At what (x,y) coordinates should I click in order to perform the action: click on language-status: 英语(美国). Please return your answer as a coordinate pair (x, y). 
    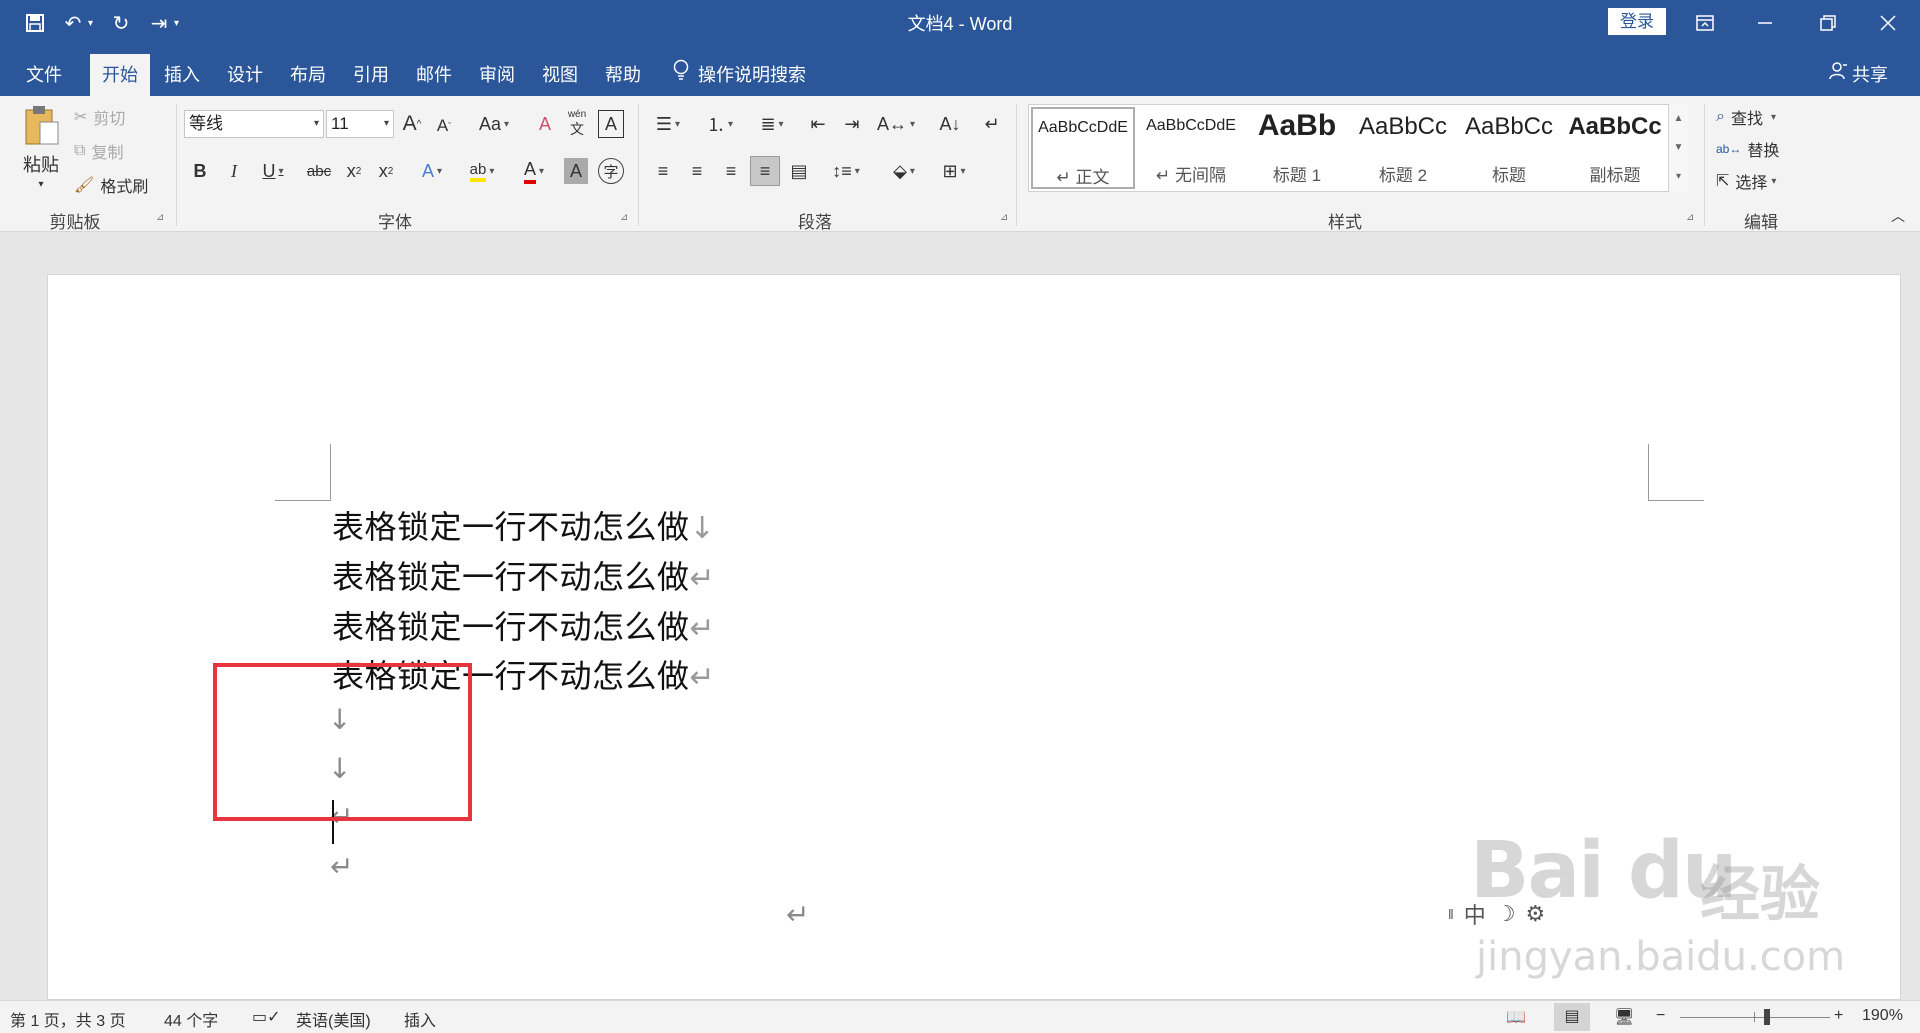
    Looking at the image, I should click on (333, 1019).